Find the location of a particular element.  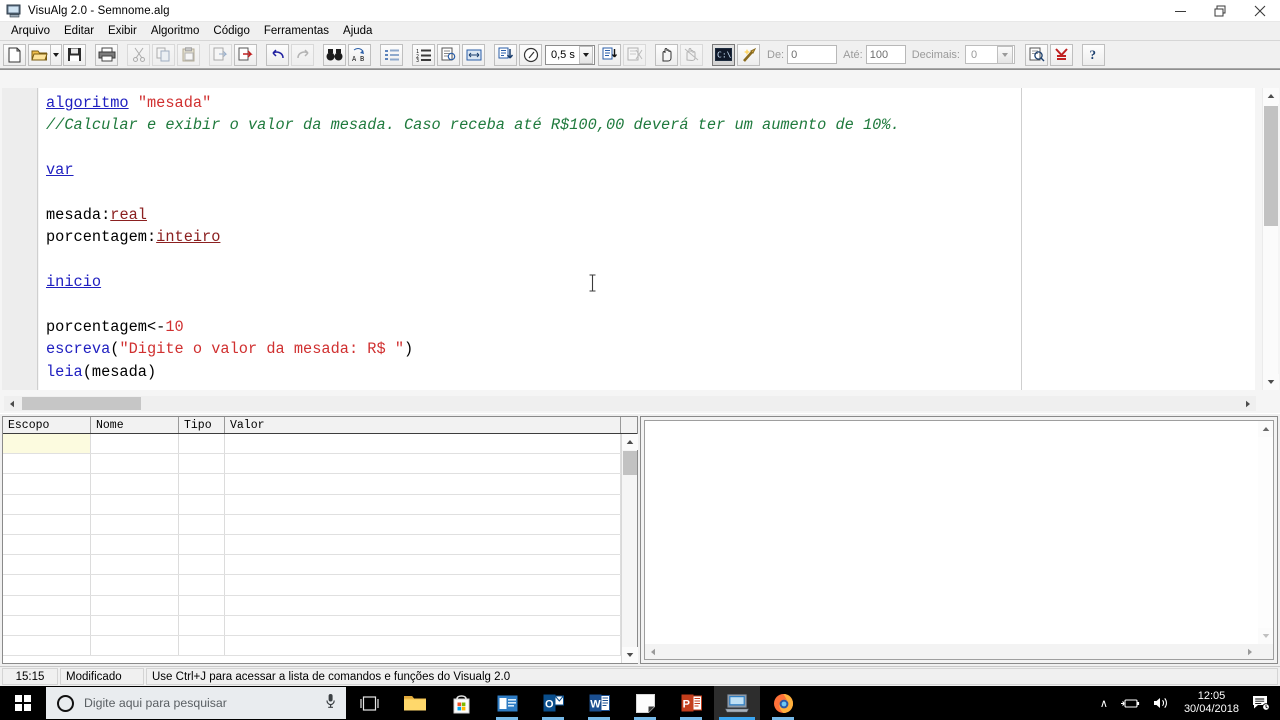

notifications-icon is located at coordinates (1264, 703).